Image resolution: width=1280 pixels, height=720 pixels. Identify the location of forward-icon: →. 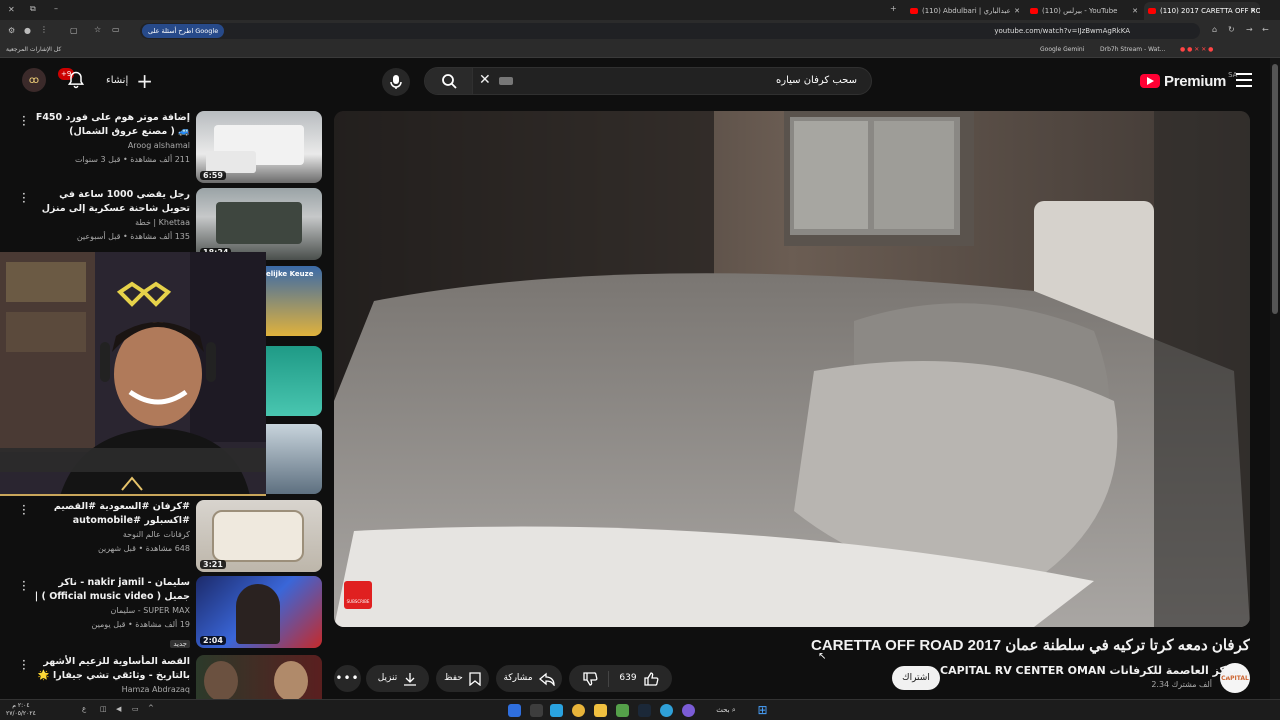
(1249, 29).